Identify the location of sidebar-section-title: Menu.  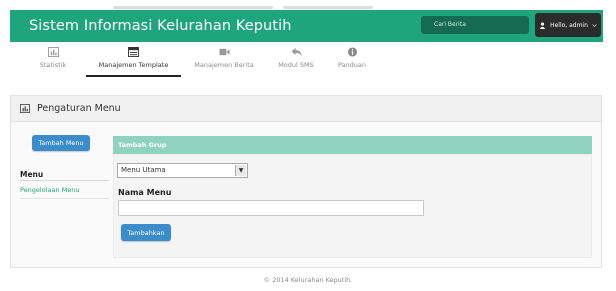
(32, 174).